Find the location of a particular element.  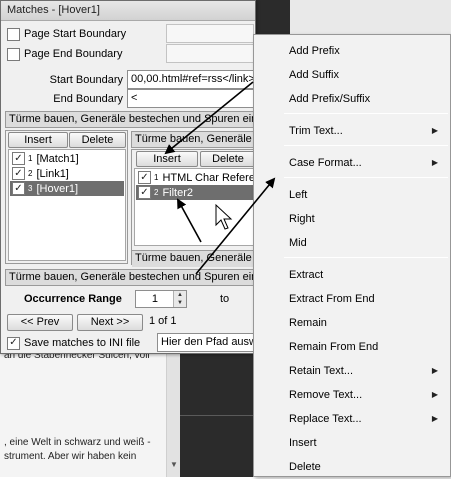

filter-item-number: 2 is located at coordinates (156, 192).